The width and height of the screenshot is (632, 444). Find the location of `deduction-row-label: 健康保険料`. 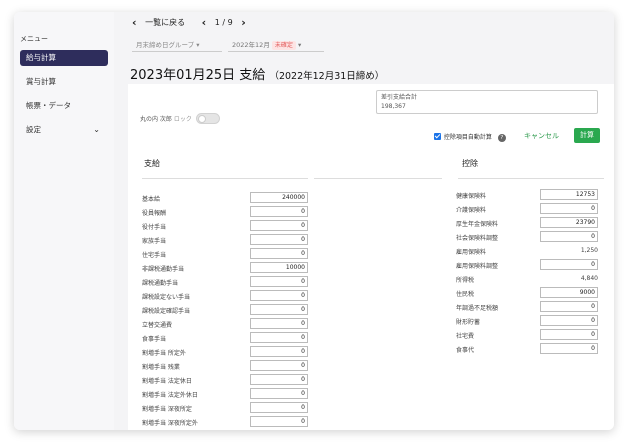

deduction-row-label: 健康保険料 is located at coordinates (471, 196).